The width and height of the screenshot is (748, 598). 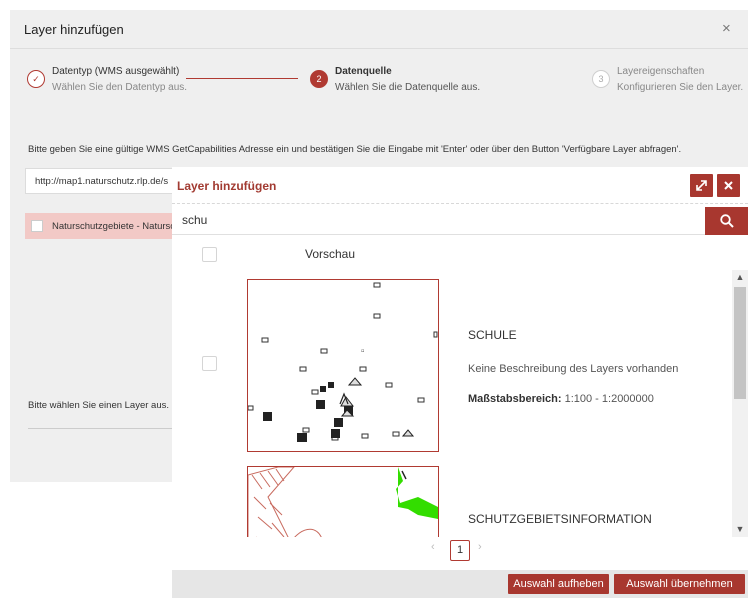 I want to click on scrollbar-thumb, so click(x=740, y=343).